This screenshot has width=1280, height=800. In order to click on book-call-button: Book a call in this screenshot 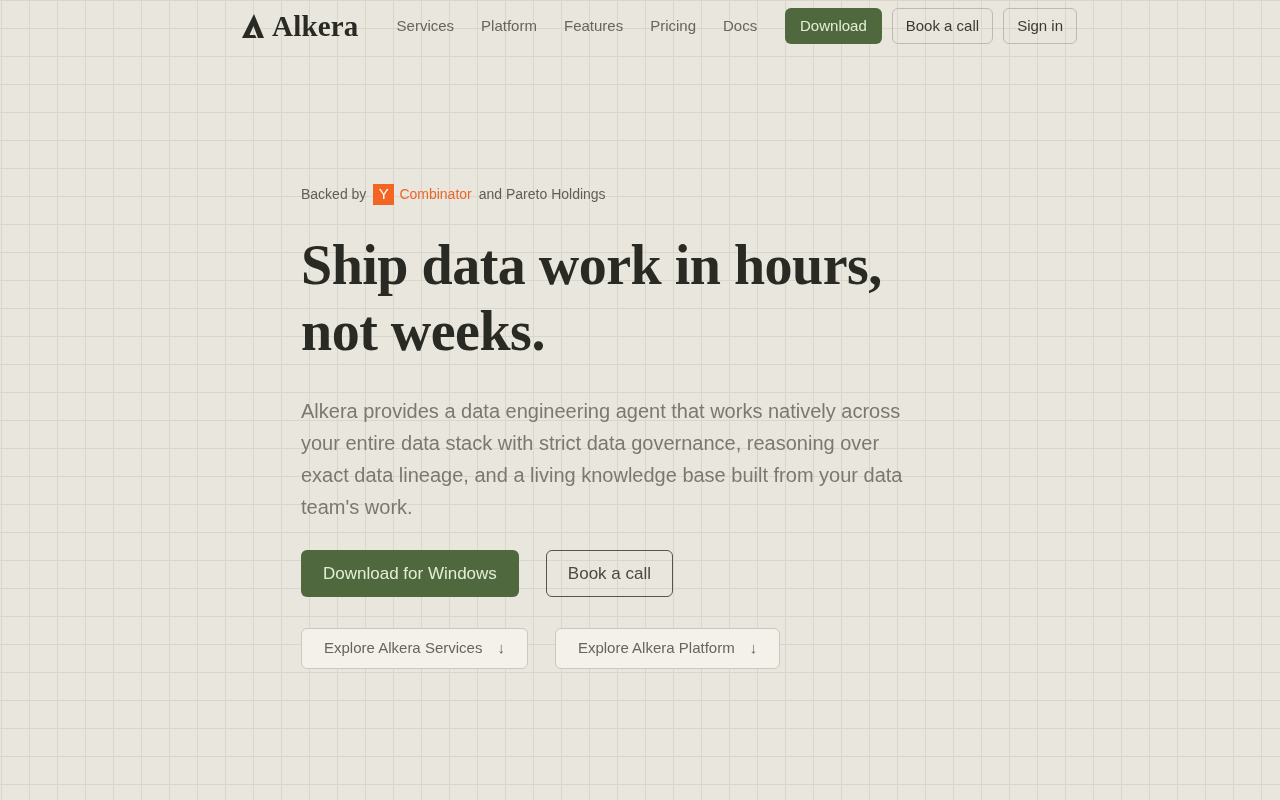, I will do `click(609, 573)`.